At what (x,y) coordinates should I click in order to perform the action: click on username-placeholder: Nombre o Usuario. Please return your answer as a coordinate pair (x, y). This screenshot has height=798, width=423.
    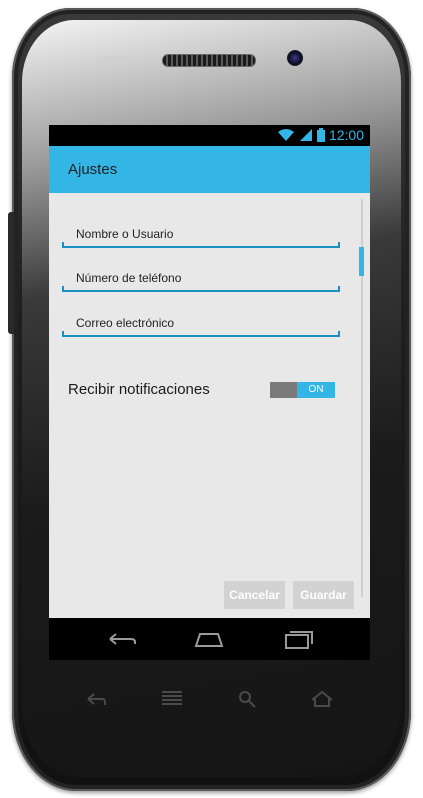
    Looking at the image, I should click on (125, 234).